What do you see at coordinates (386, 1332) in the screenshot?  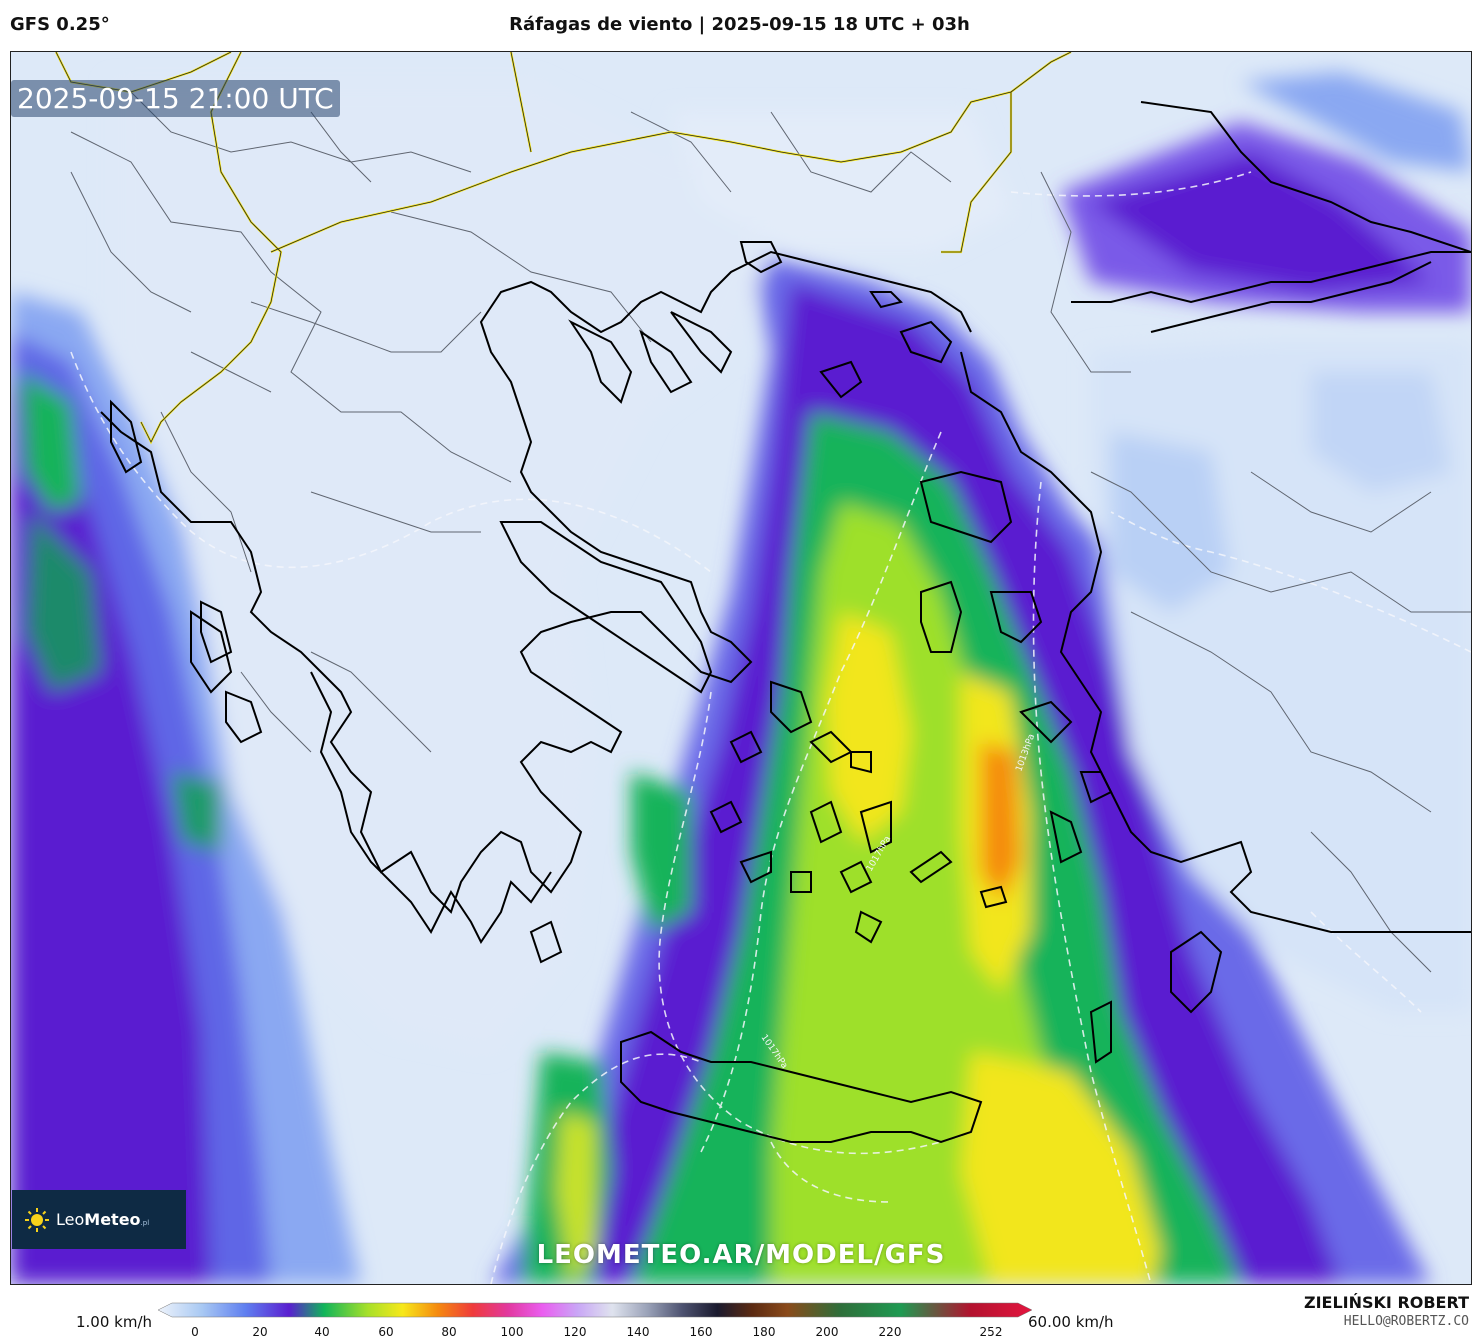 I see `colorbar-tick: 60` at bounding box center [386, 1332].